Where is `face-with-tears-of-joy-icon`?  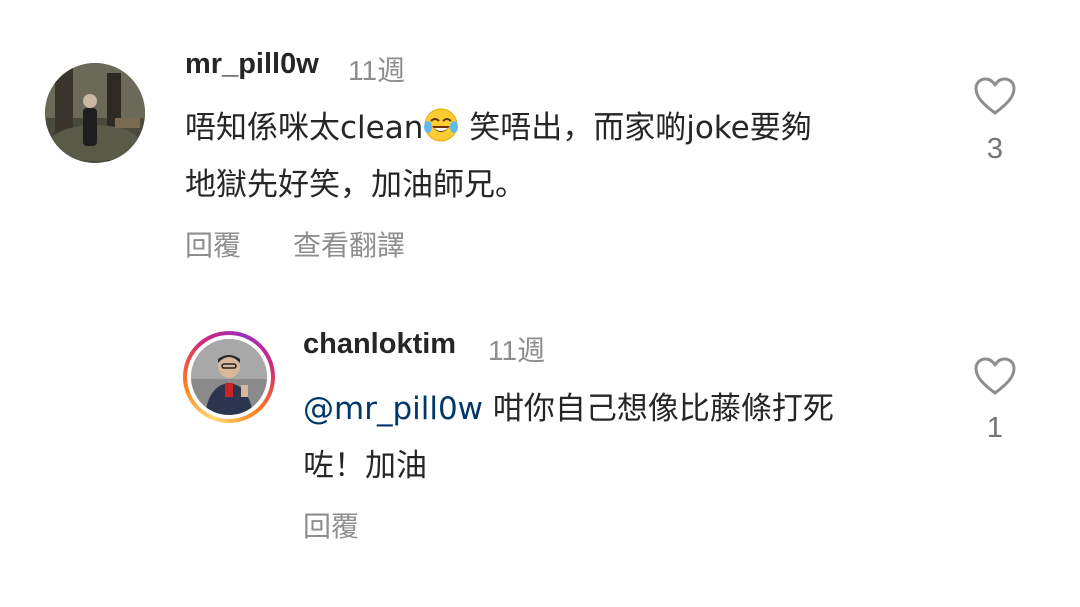 face-with-tears-of-joy-icon is located at coordinates (441, 125).